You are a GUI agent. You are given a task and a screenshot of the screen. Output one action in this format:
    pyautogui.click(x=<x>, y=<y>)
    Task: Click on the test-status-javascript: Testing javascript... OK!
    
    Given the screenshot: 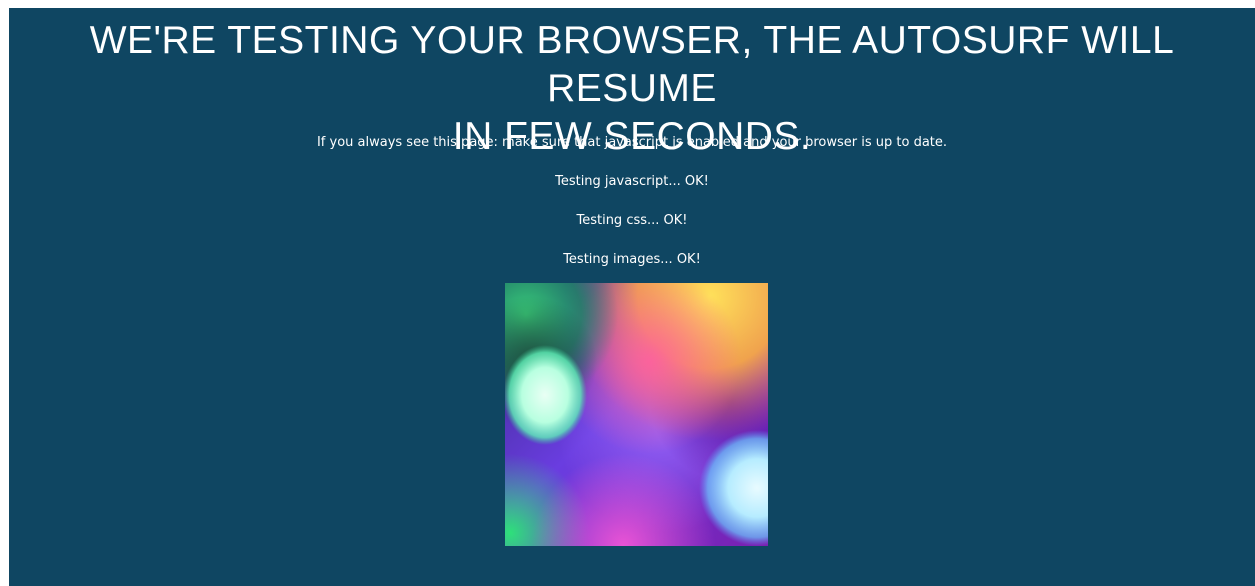 What is the action you would take?
    pyautogui.click(x=632, y=181)
    